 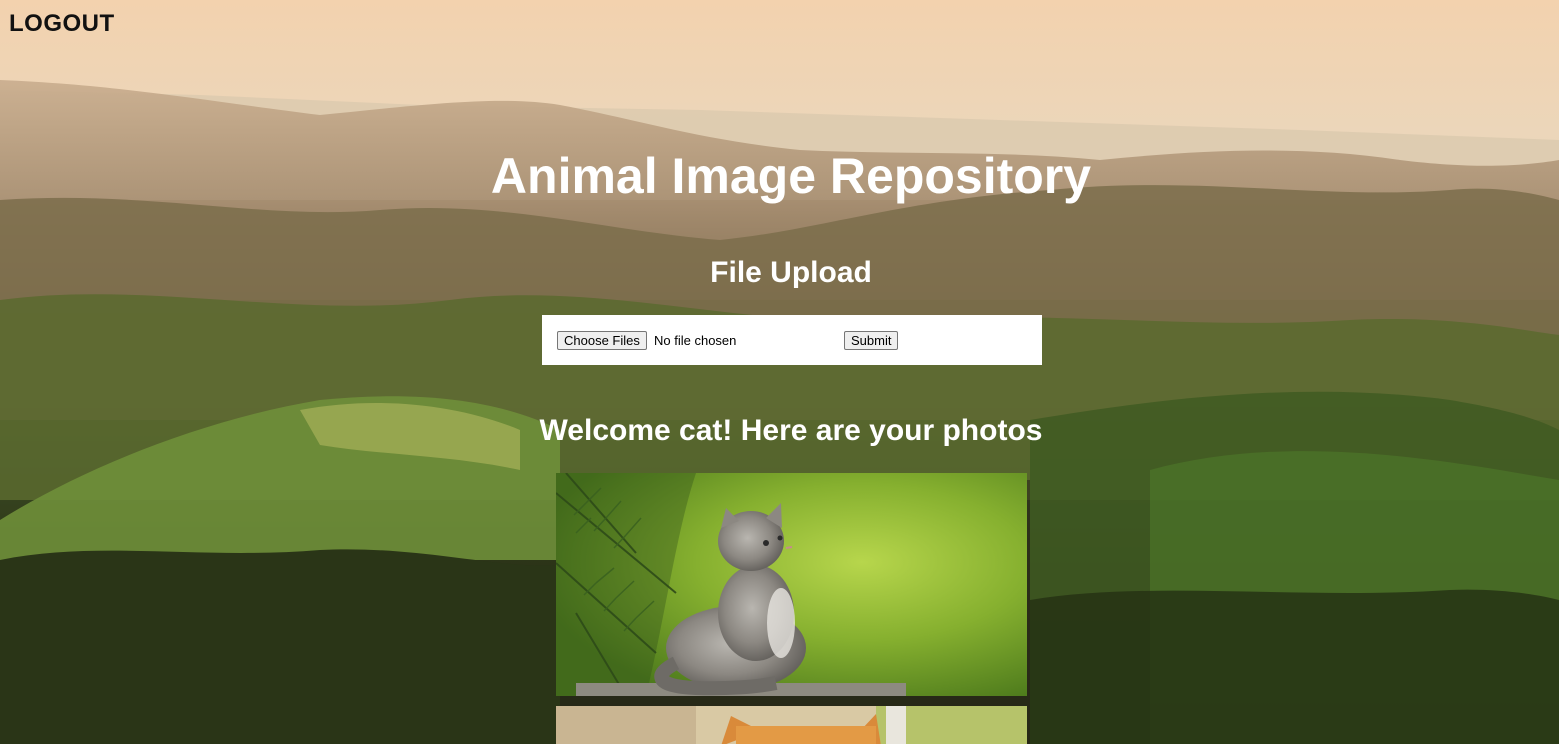 I want to click on photo-orange-cat, so click(x=791, y=725).